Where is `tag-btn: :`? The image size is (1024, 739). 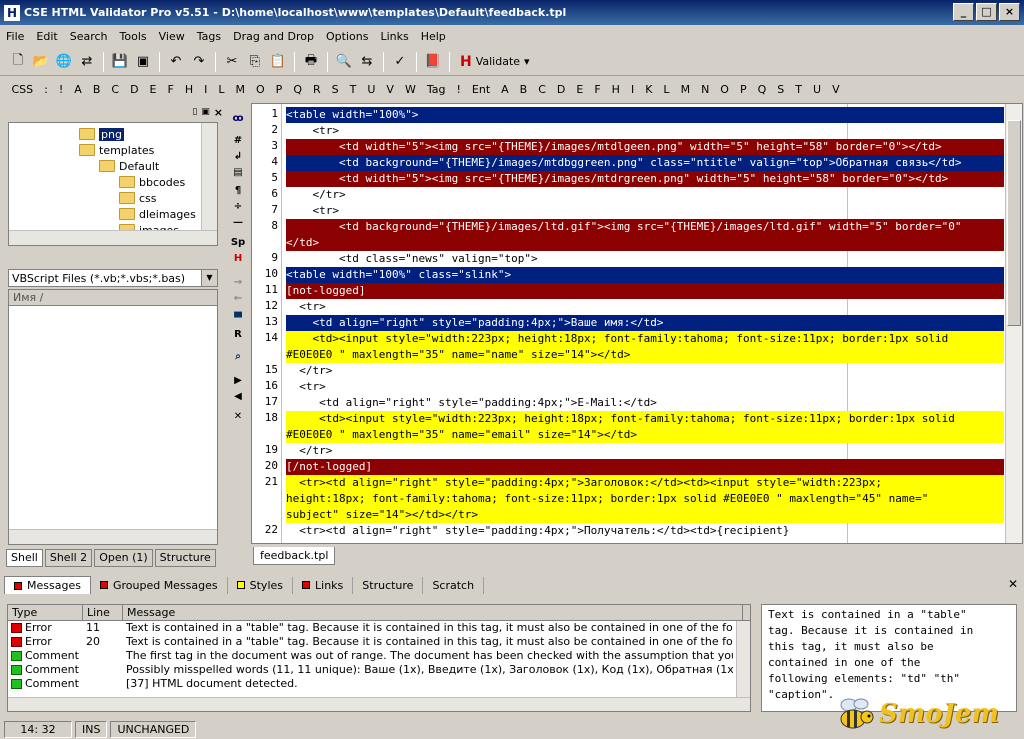
tag-btn: : is located at coordinates (46, 89).